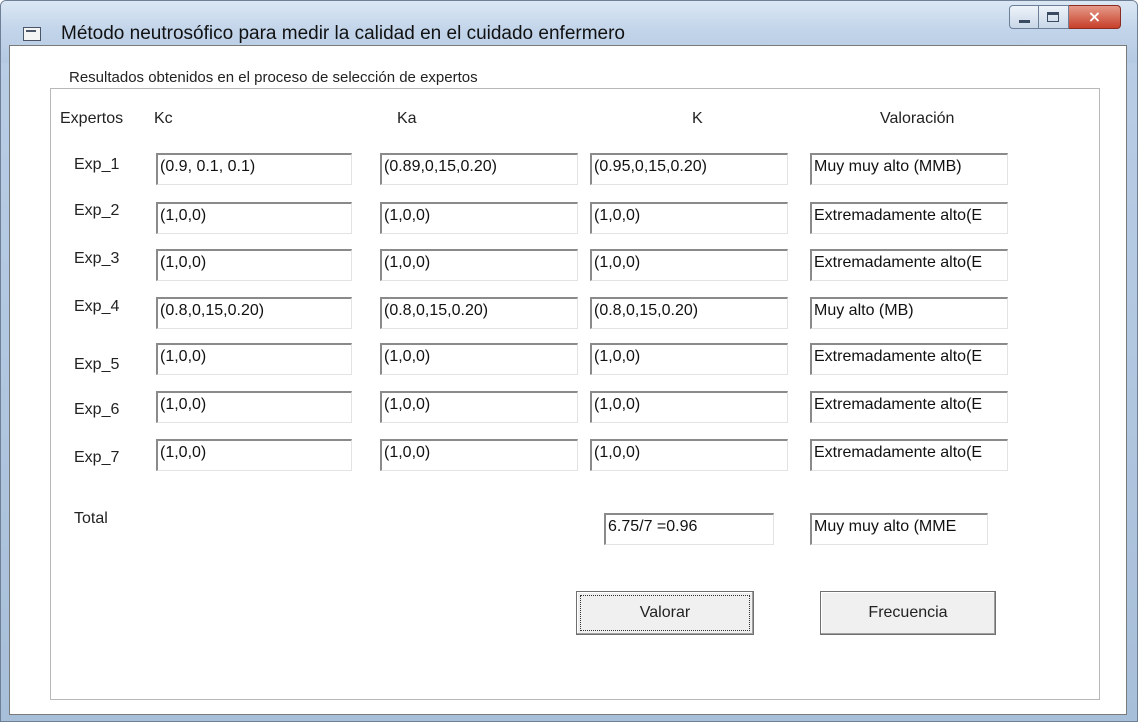  I want to click on total-label: Total, so click(91, 518).